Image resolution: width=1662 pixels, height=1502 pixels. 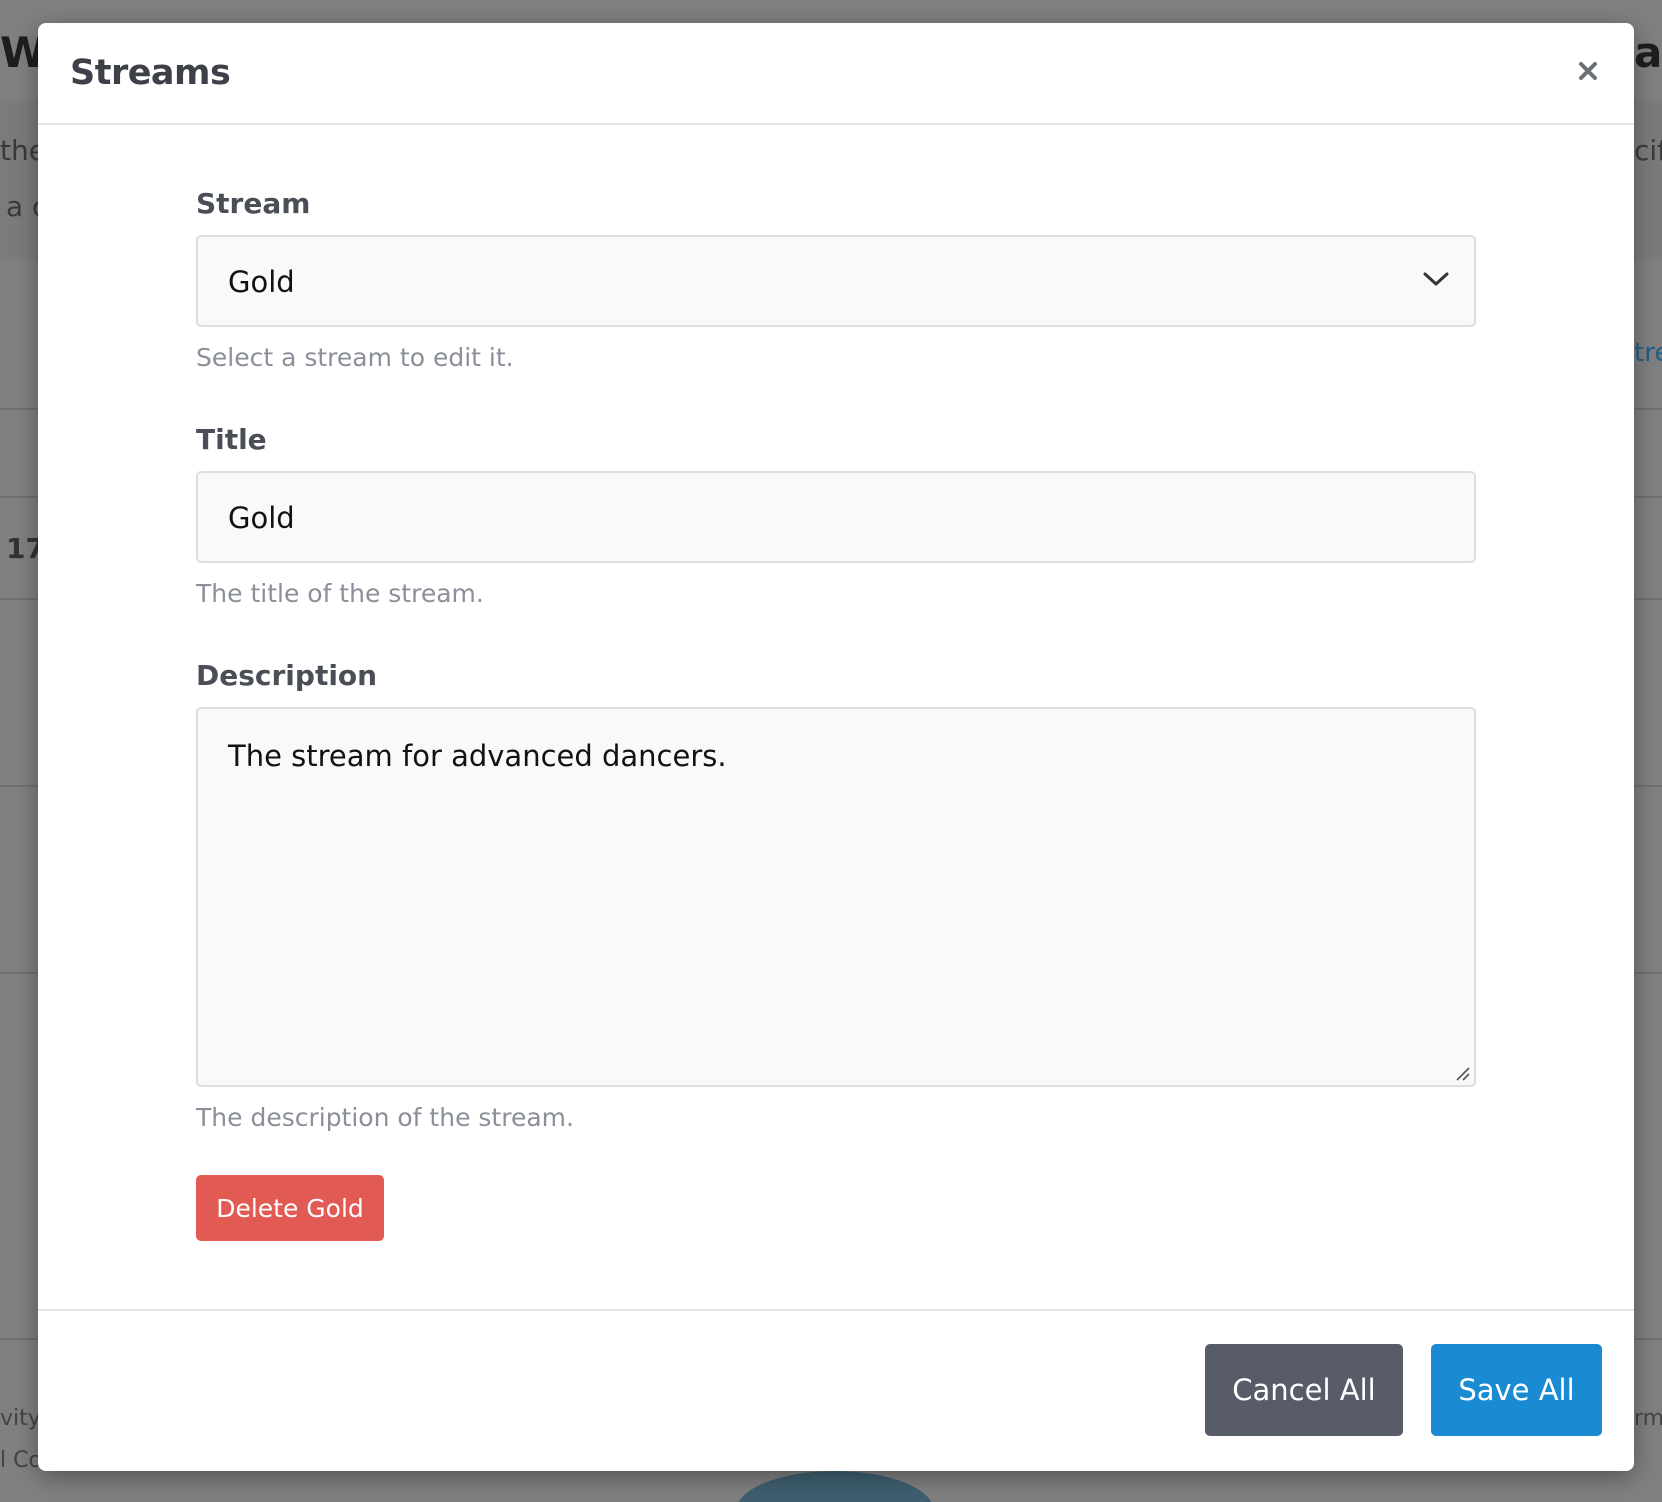 I want to click on close-button, so click(x=1588, y=71).